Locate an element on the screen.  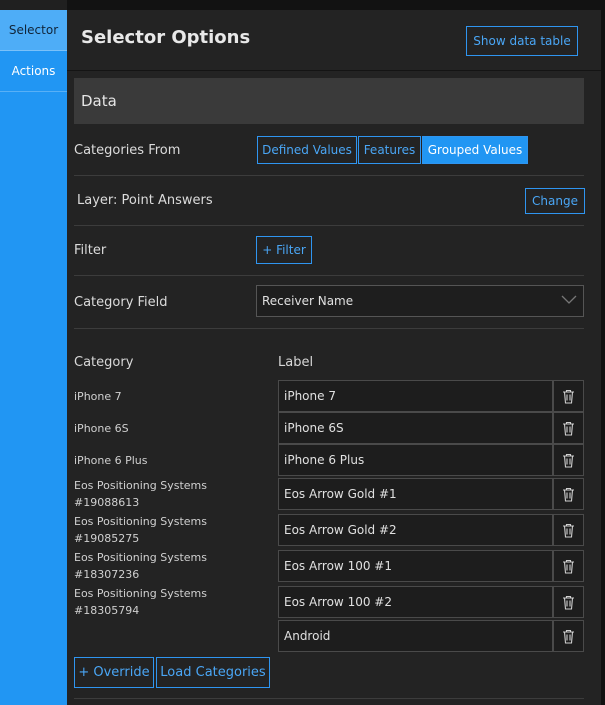
data-section-header: Data is located at coordinates (329, 101).